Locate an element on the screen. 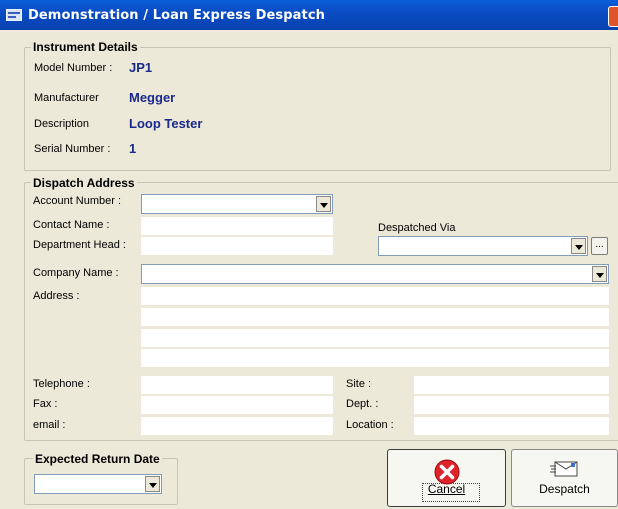  description-value: Loop Tester is located at coordinates (166, 123).